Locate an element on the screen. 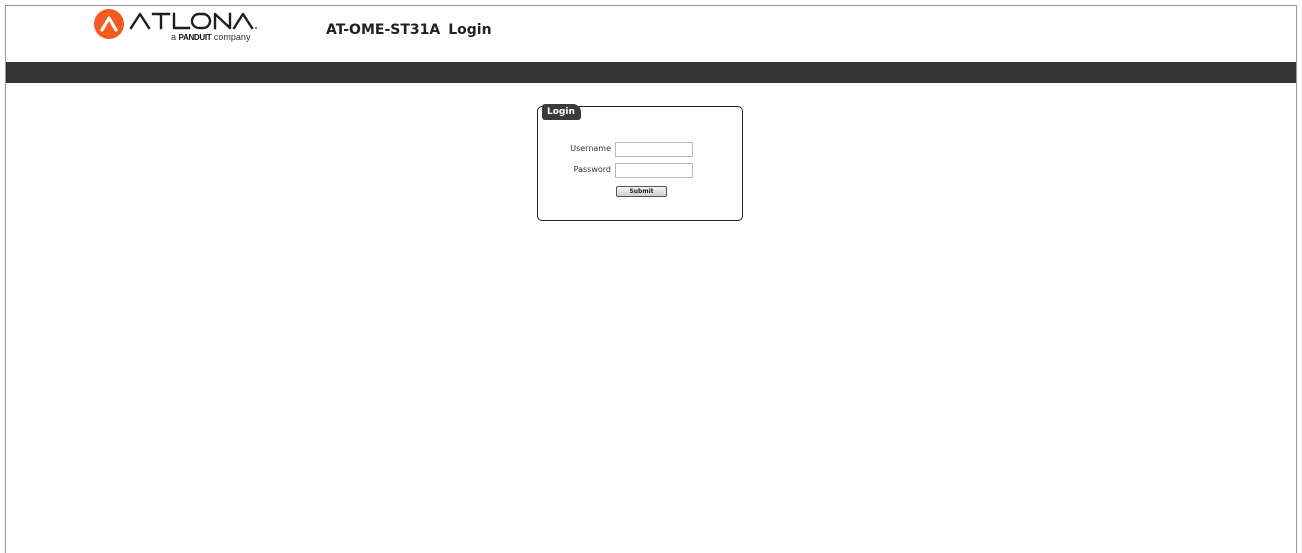  password-input is located at coordinates (654, 170).